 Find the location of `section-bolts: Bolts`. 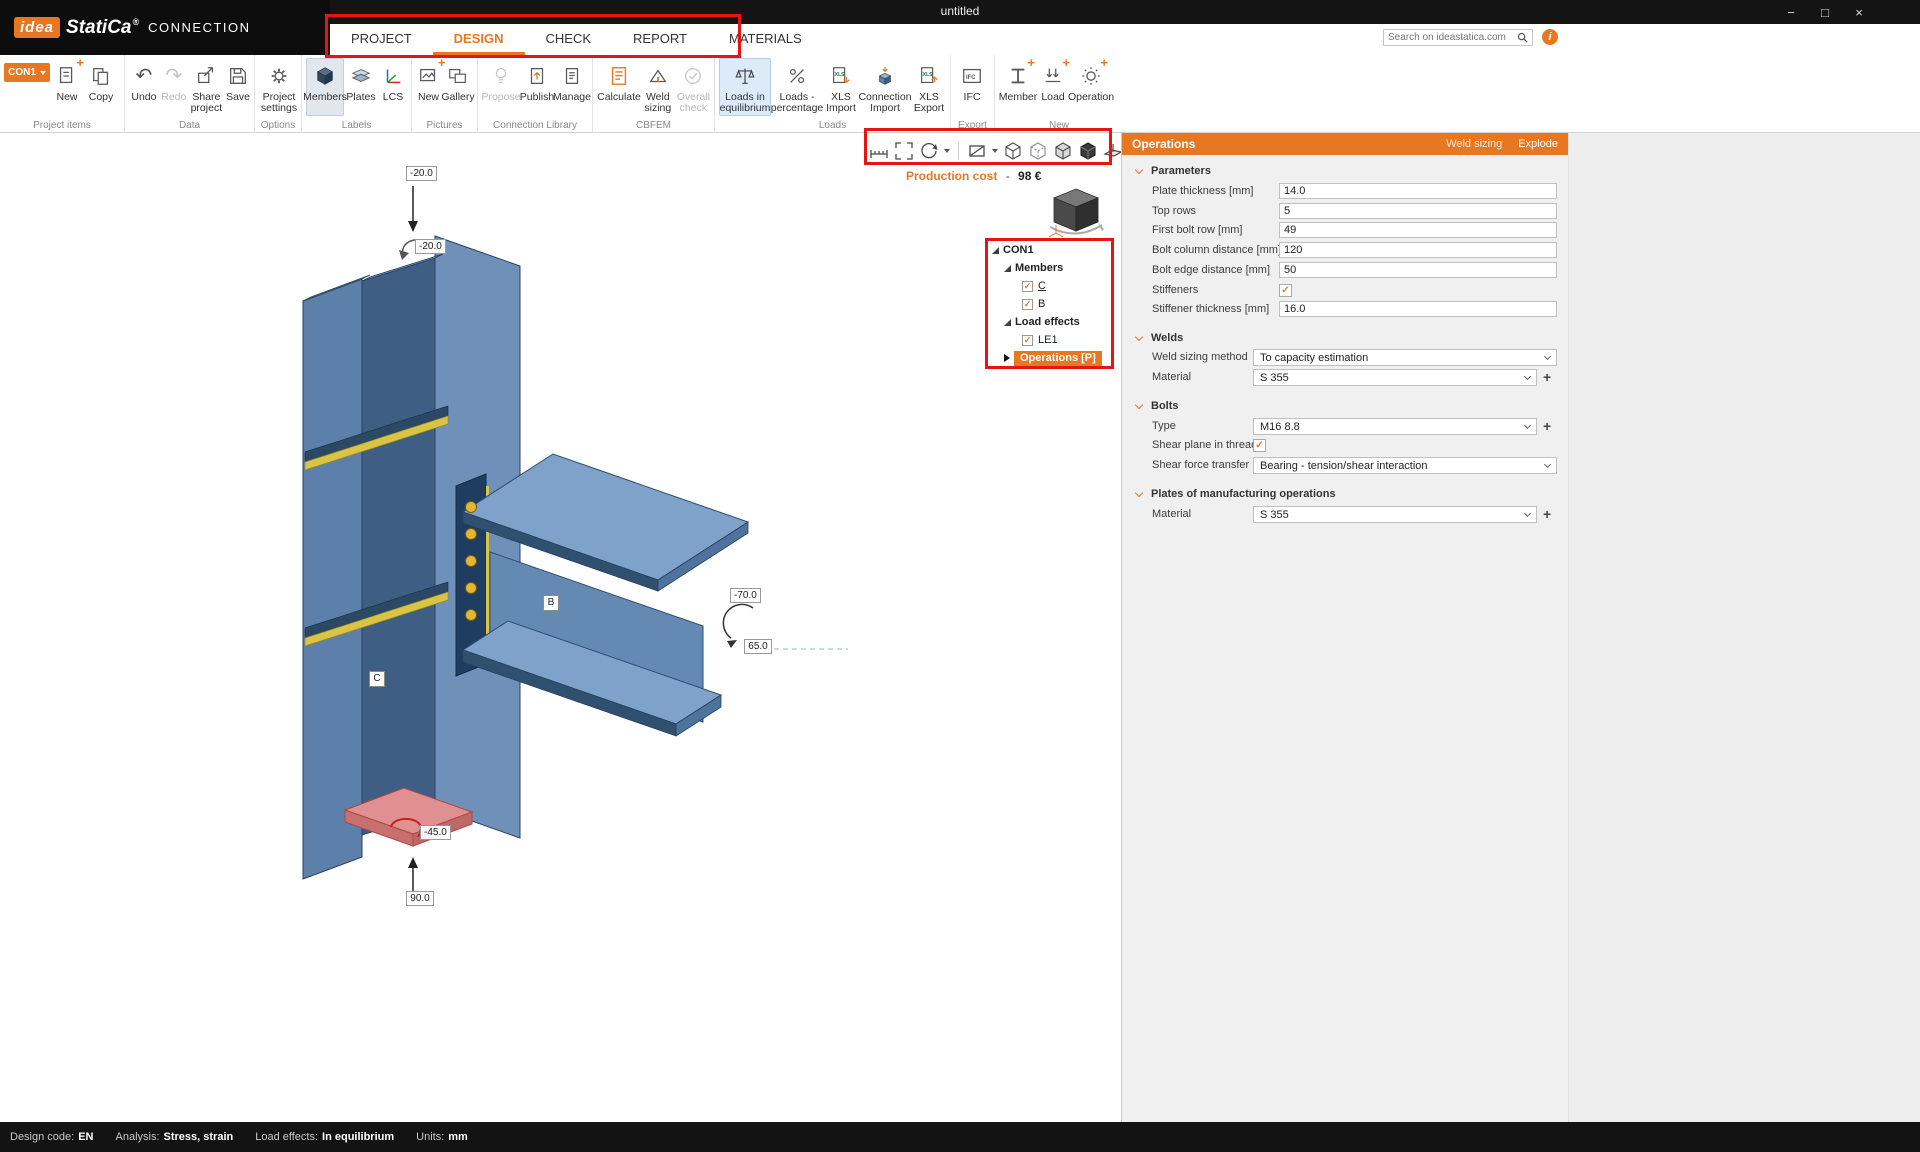

section-bolts: Bolts is located at coordinates (1156, 406).